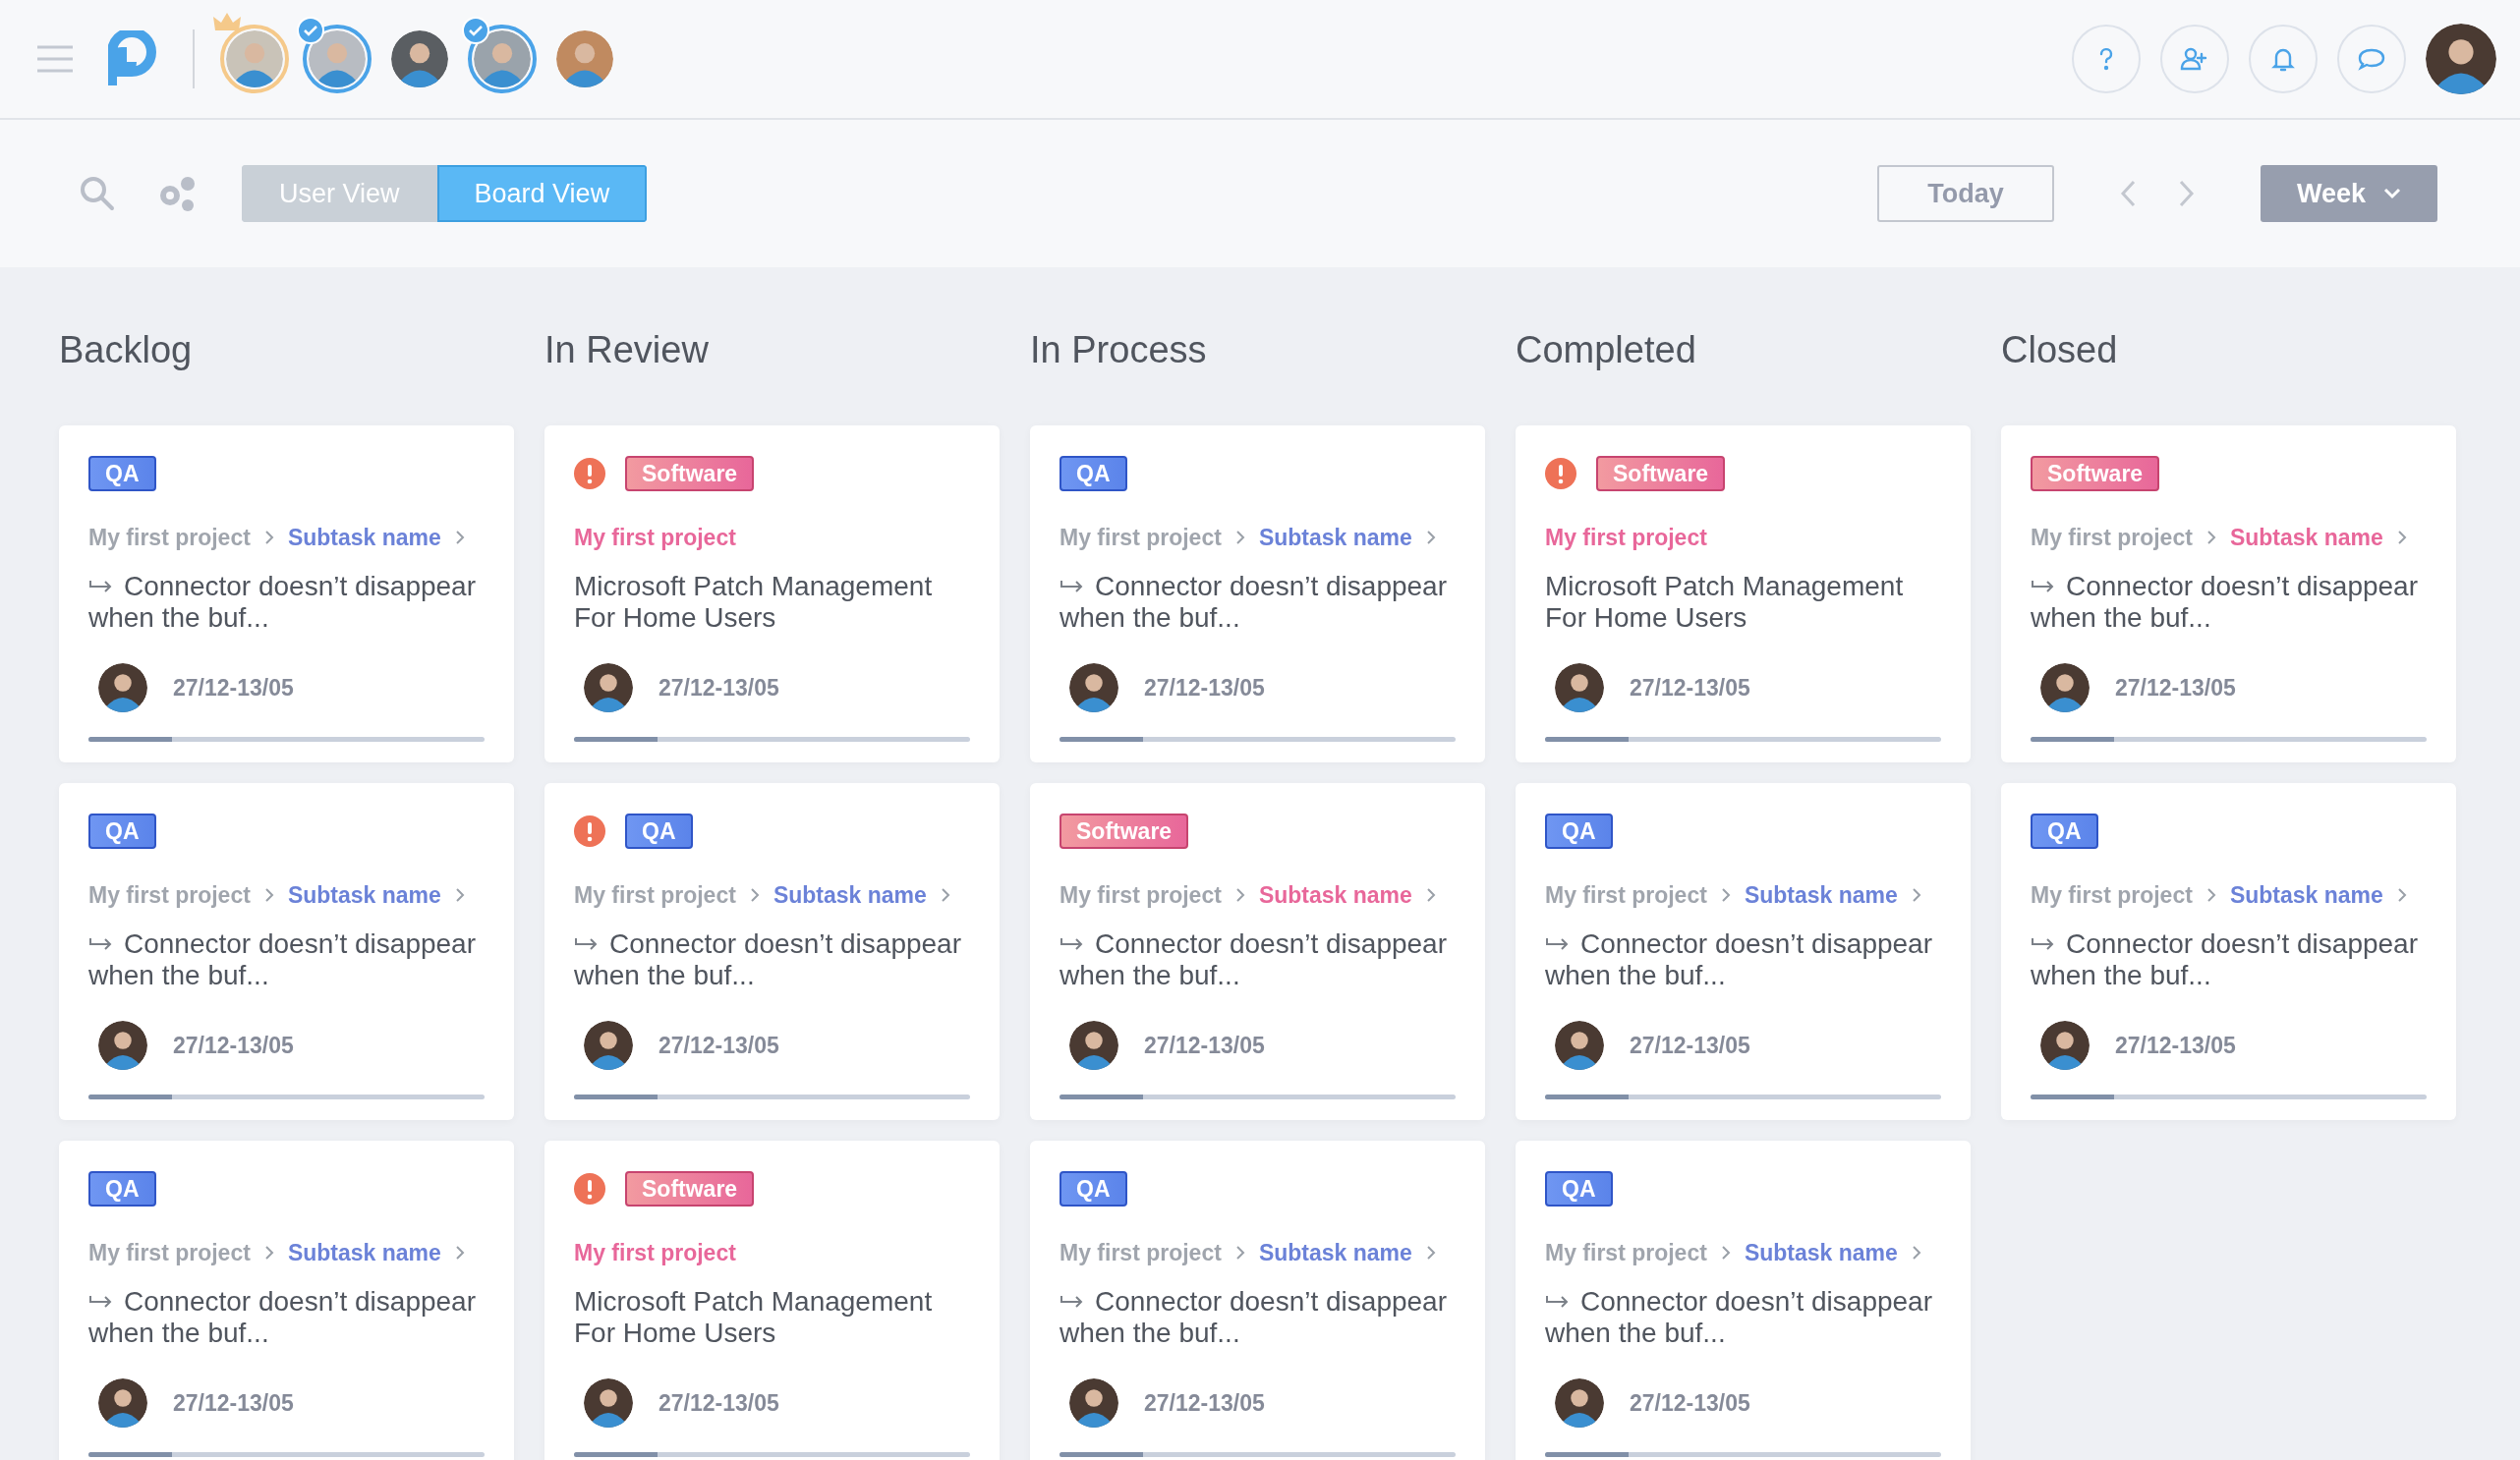 The width and height of the screenshot is (2520, 1460). What do you see at coordinates (1965, 193) in the screenshot?
I see `today-button: Today` at bounding box center [1965, 193].